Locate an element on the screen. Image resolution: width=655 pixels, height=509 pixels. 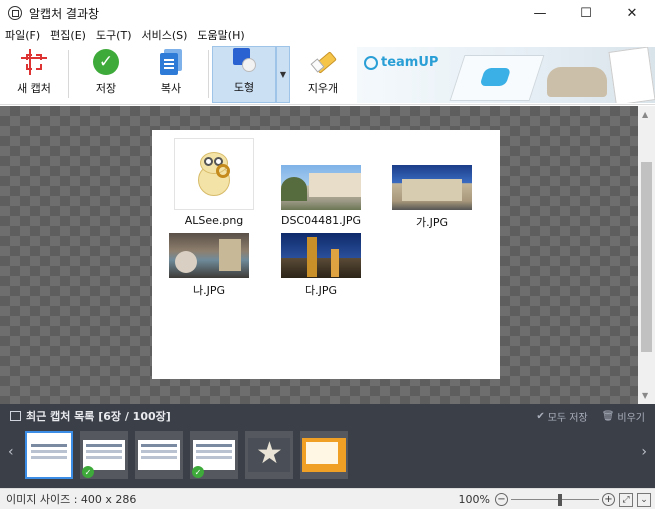
close-button: ✕ is located at coordinates (632, 13).